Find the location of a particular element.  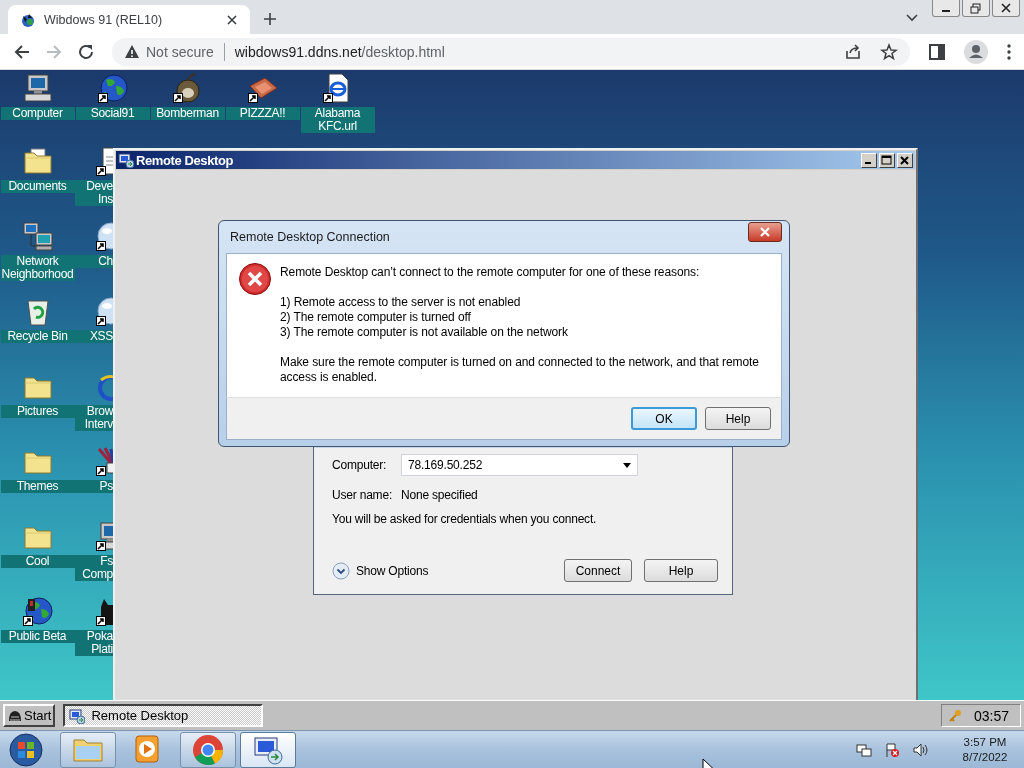

network-icon is located at coordinates (864, 749).